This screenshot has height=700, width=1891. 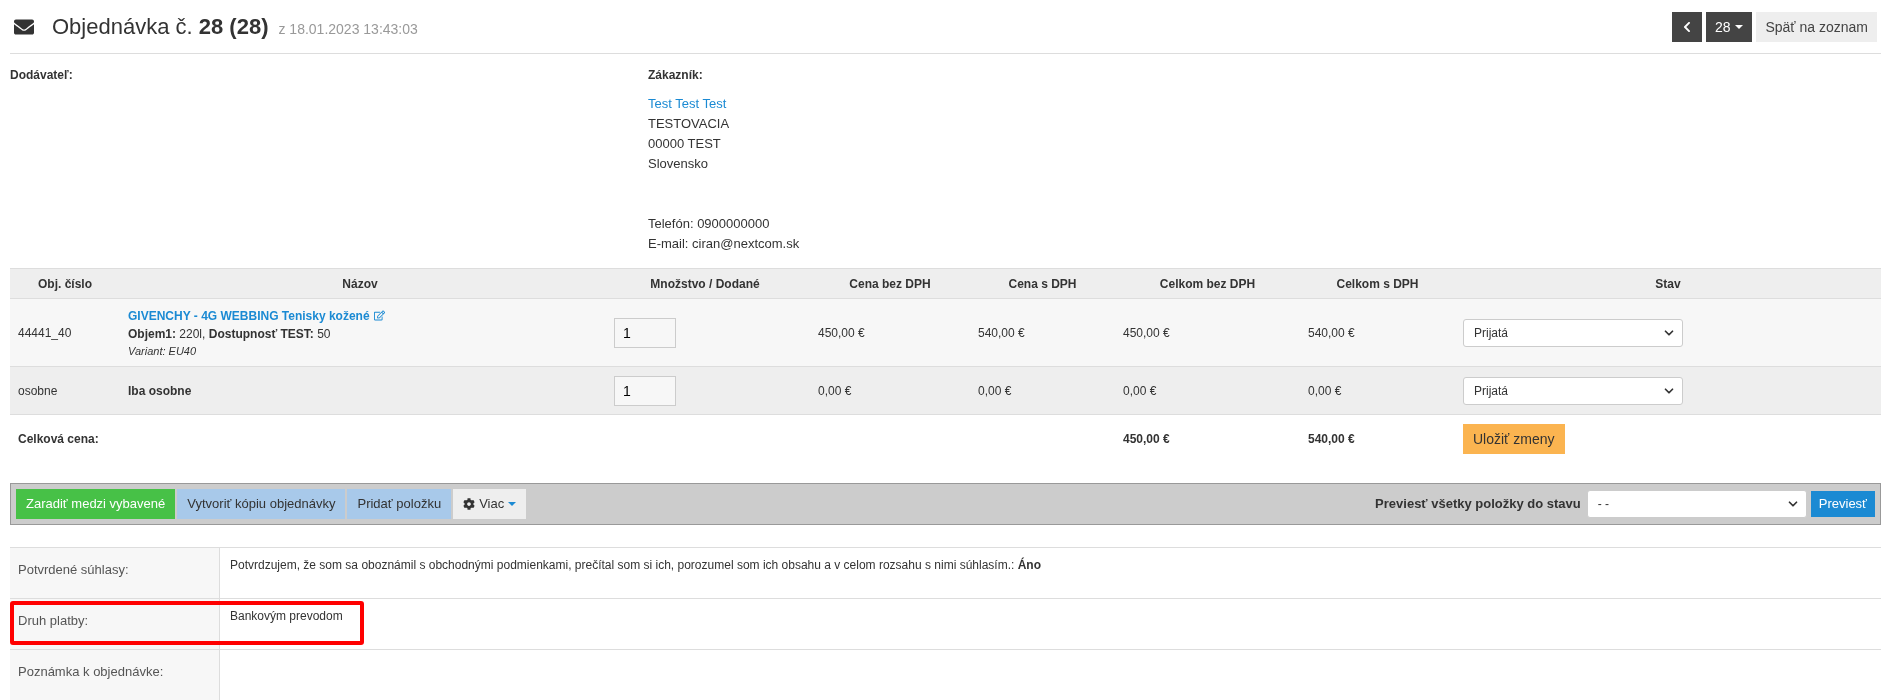 I want to click on customer-label: Zákazník:, so click(x=676, y=75).